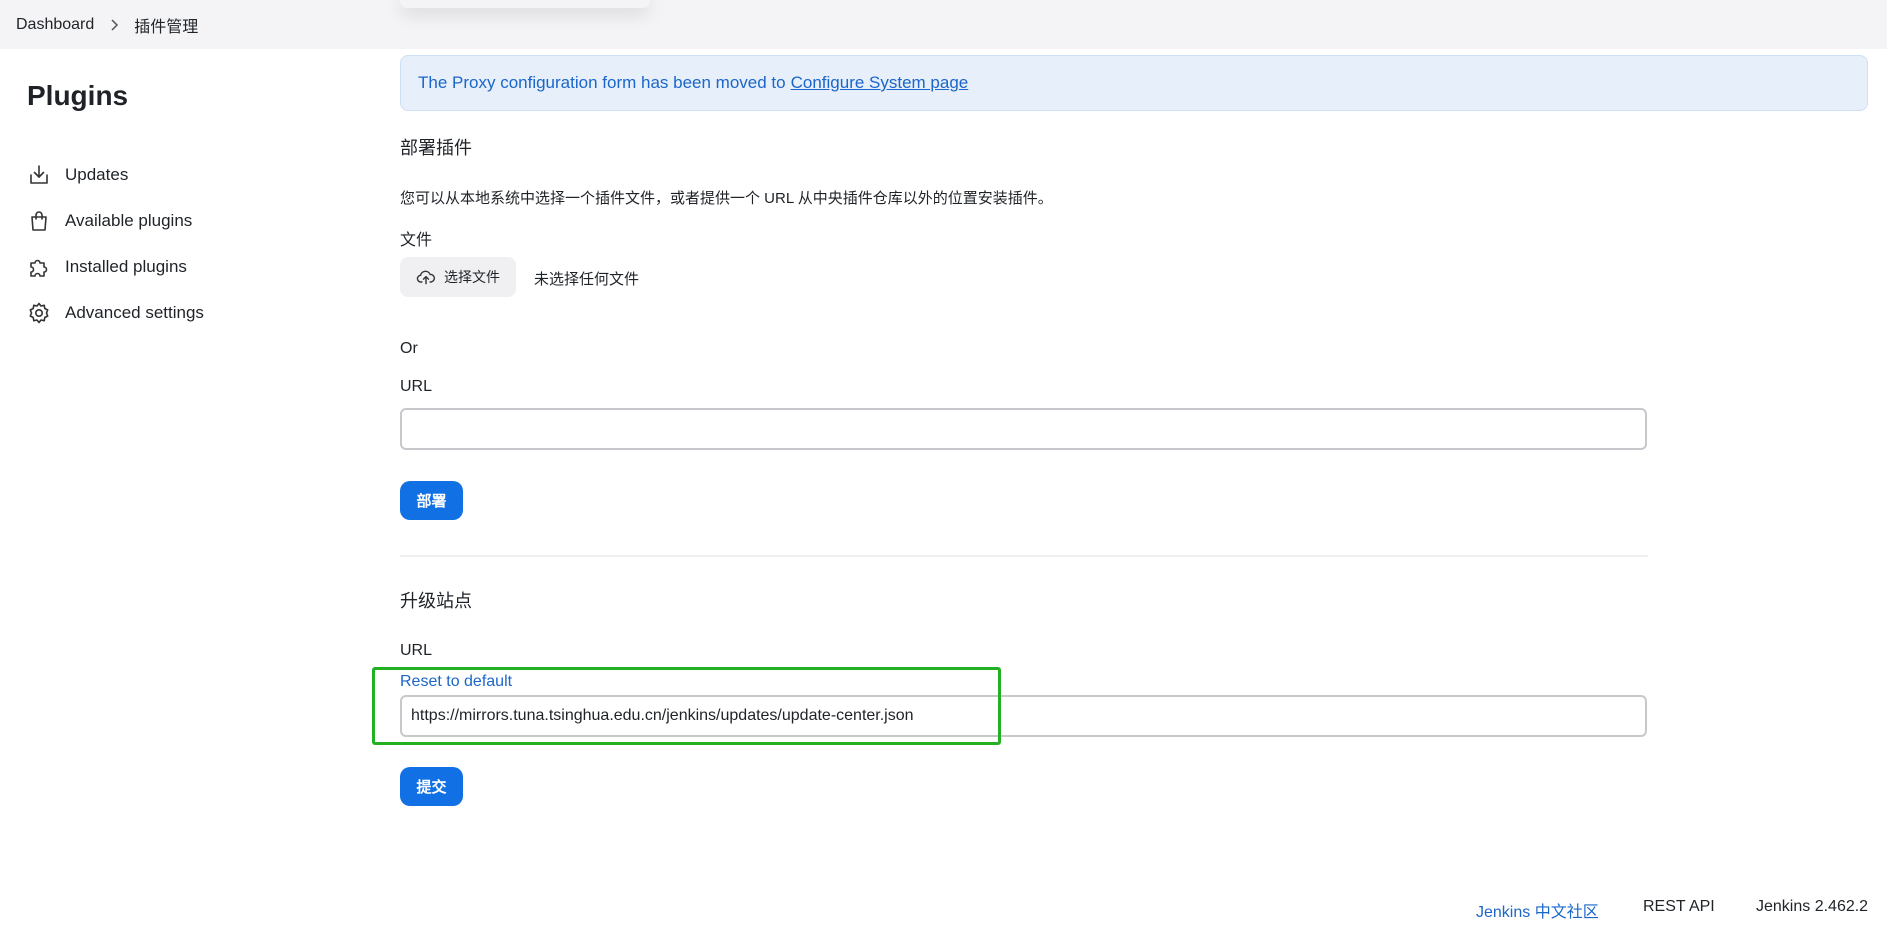 Image resolution: width=1887 pixels, height=926 pixels. What do you see at coordinates (409, 348) in the screenshot?
I see `or-label: Or` at bounding box center [409, 348].